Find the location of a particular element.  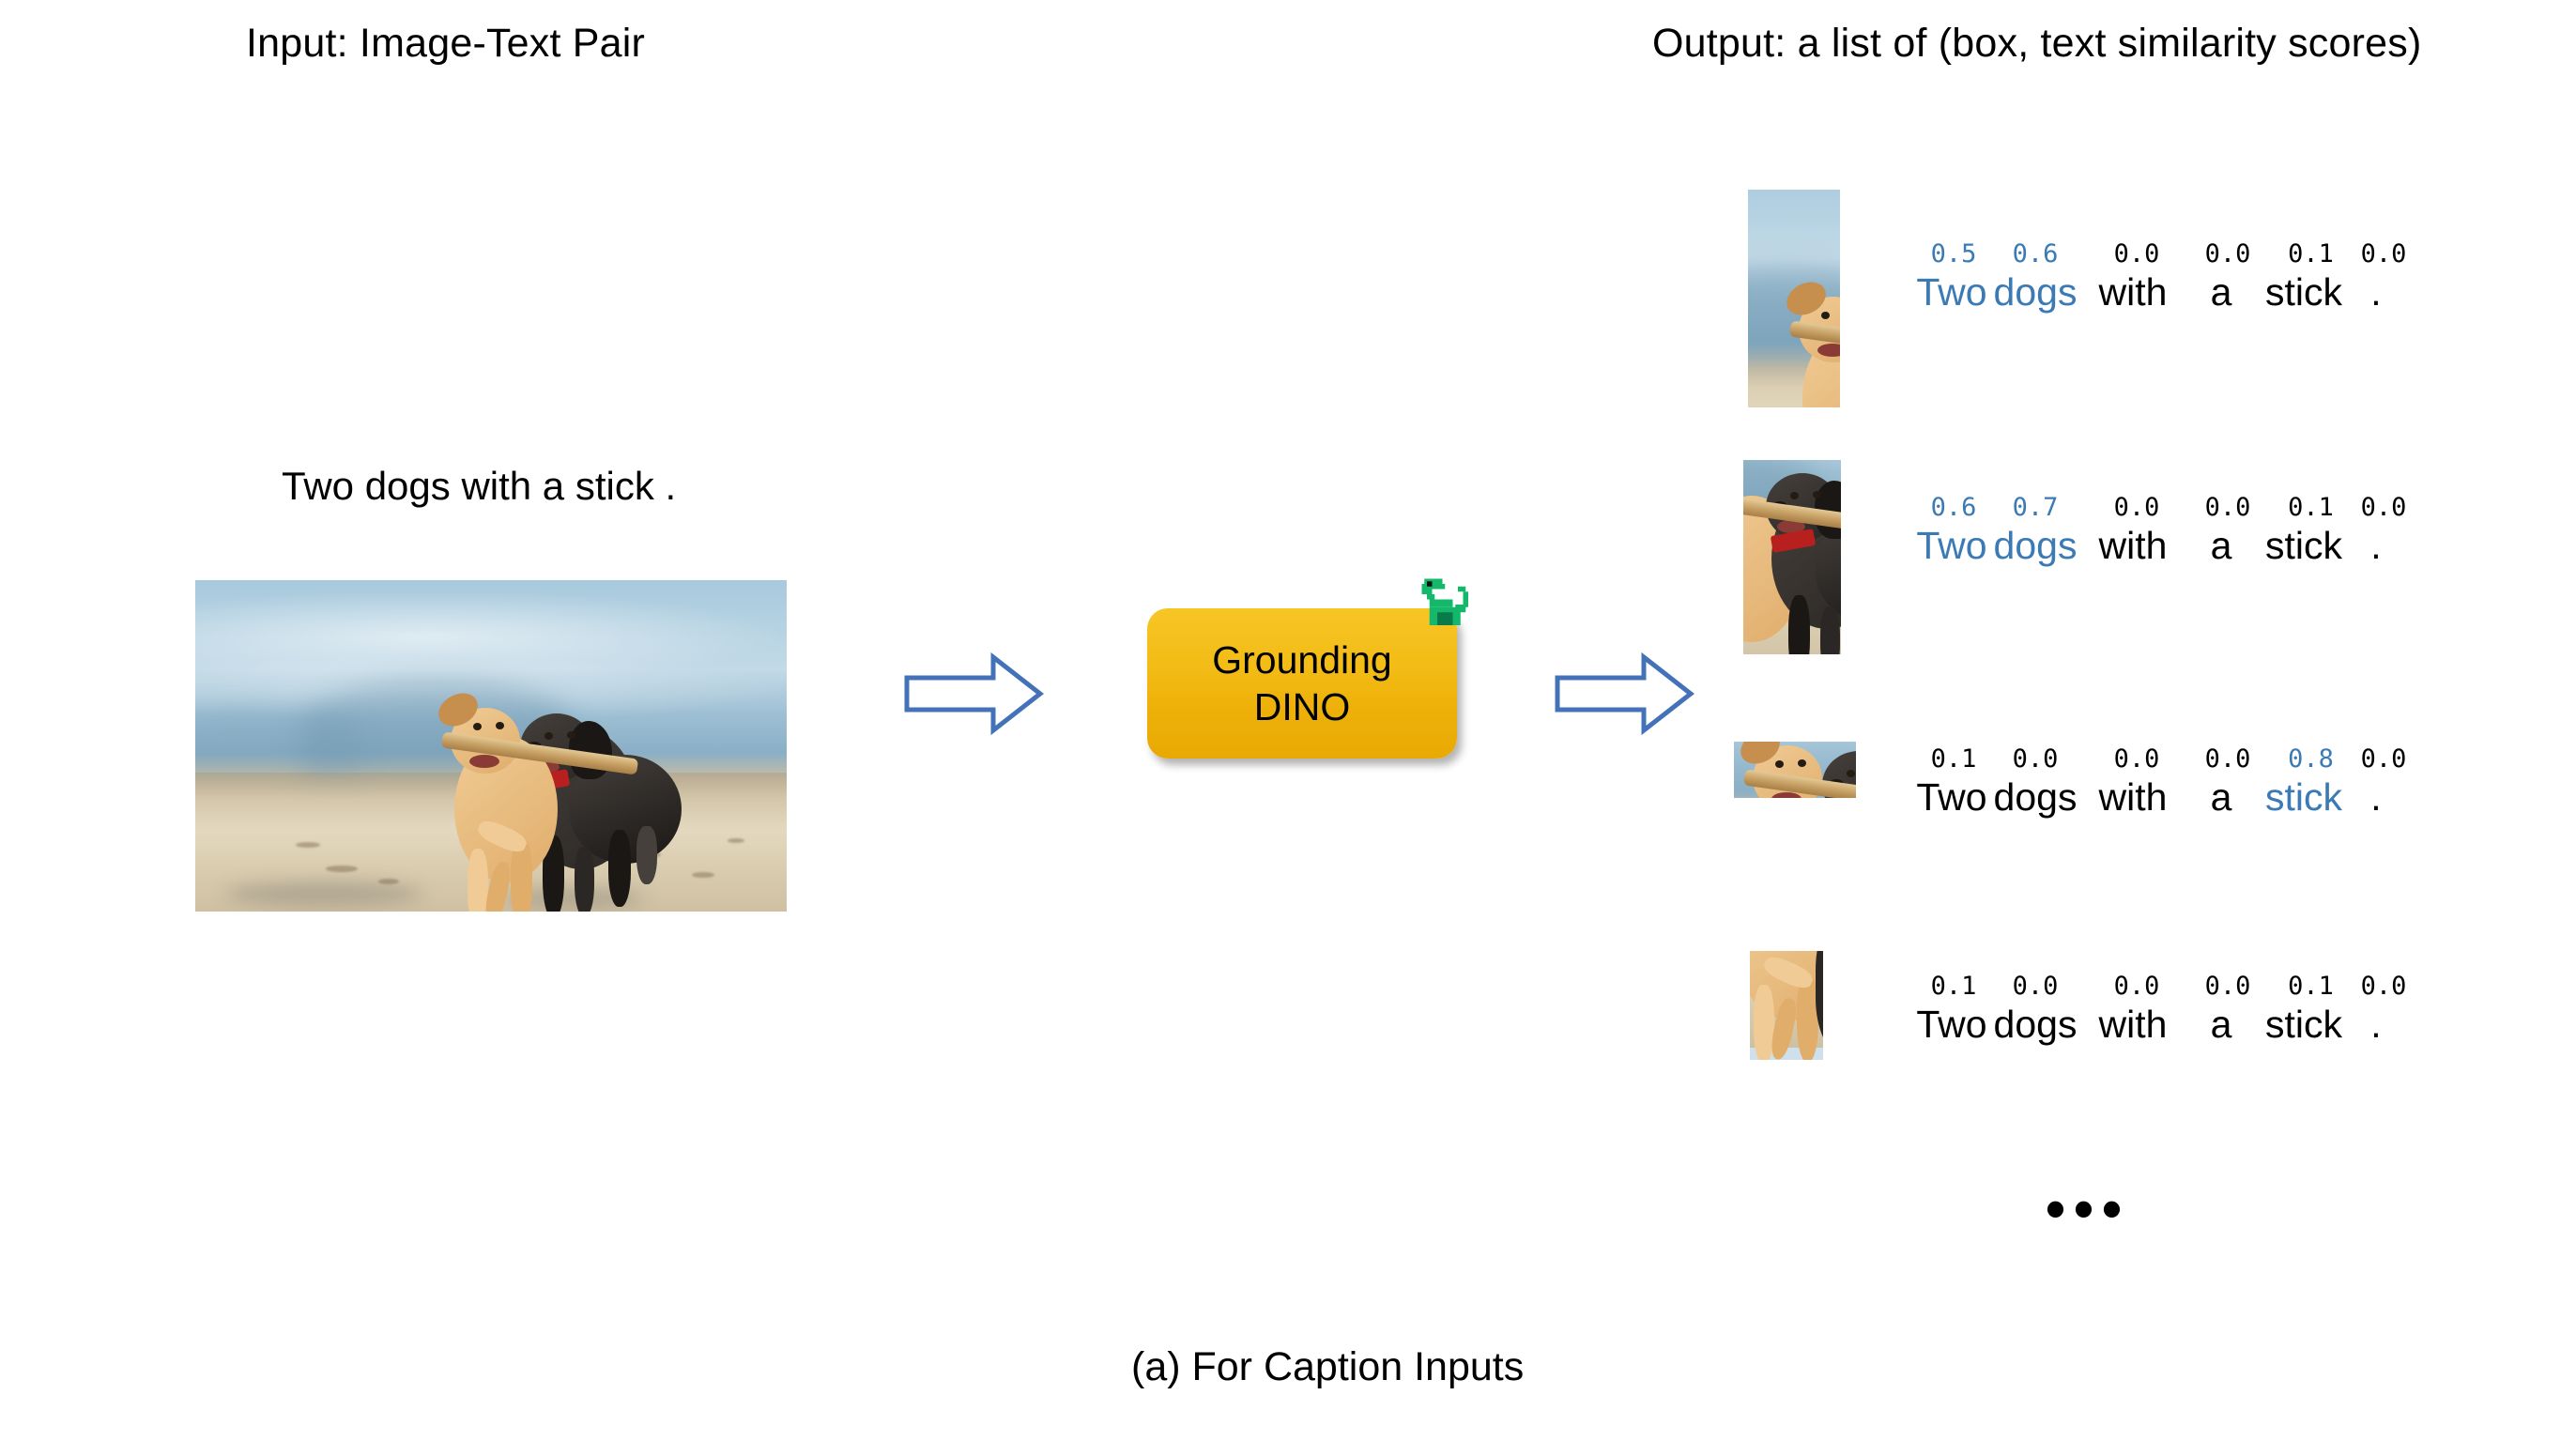

grounding-dino-box: Grounding DINO is located at coordinates (1308, 668).